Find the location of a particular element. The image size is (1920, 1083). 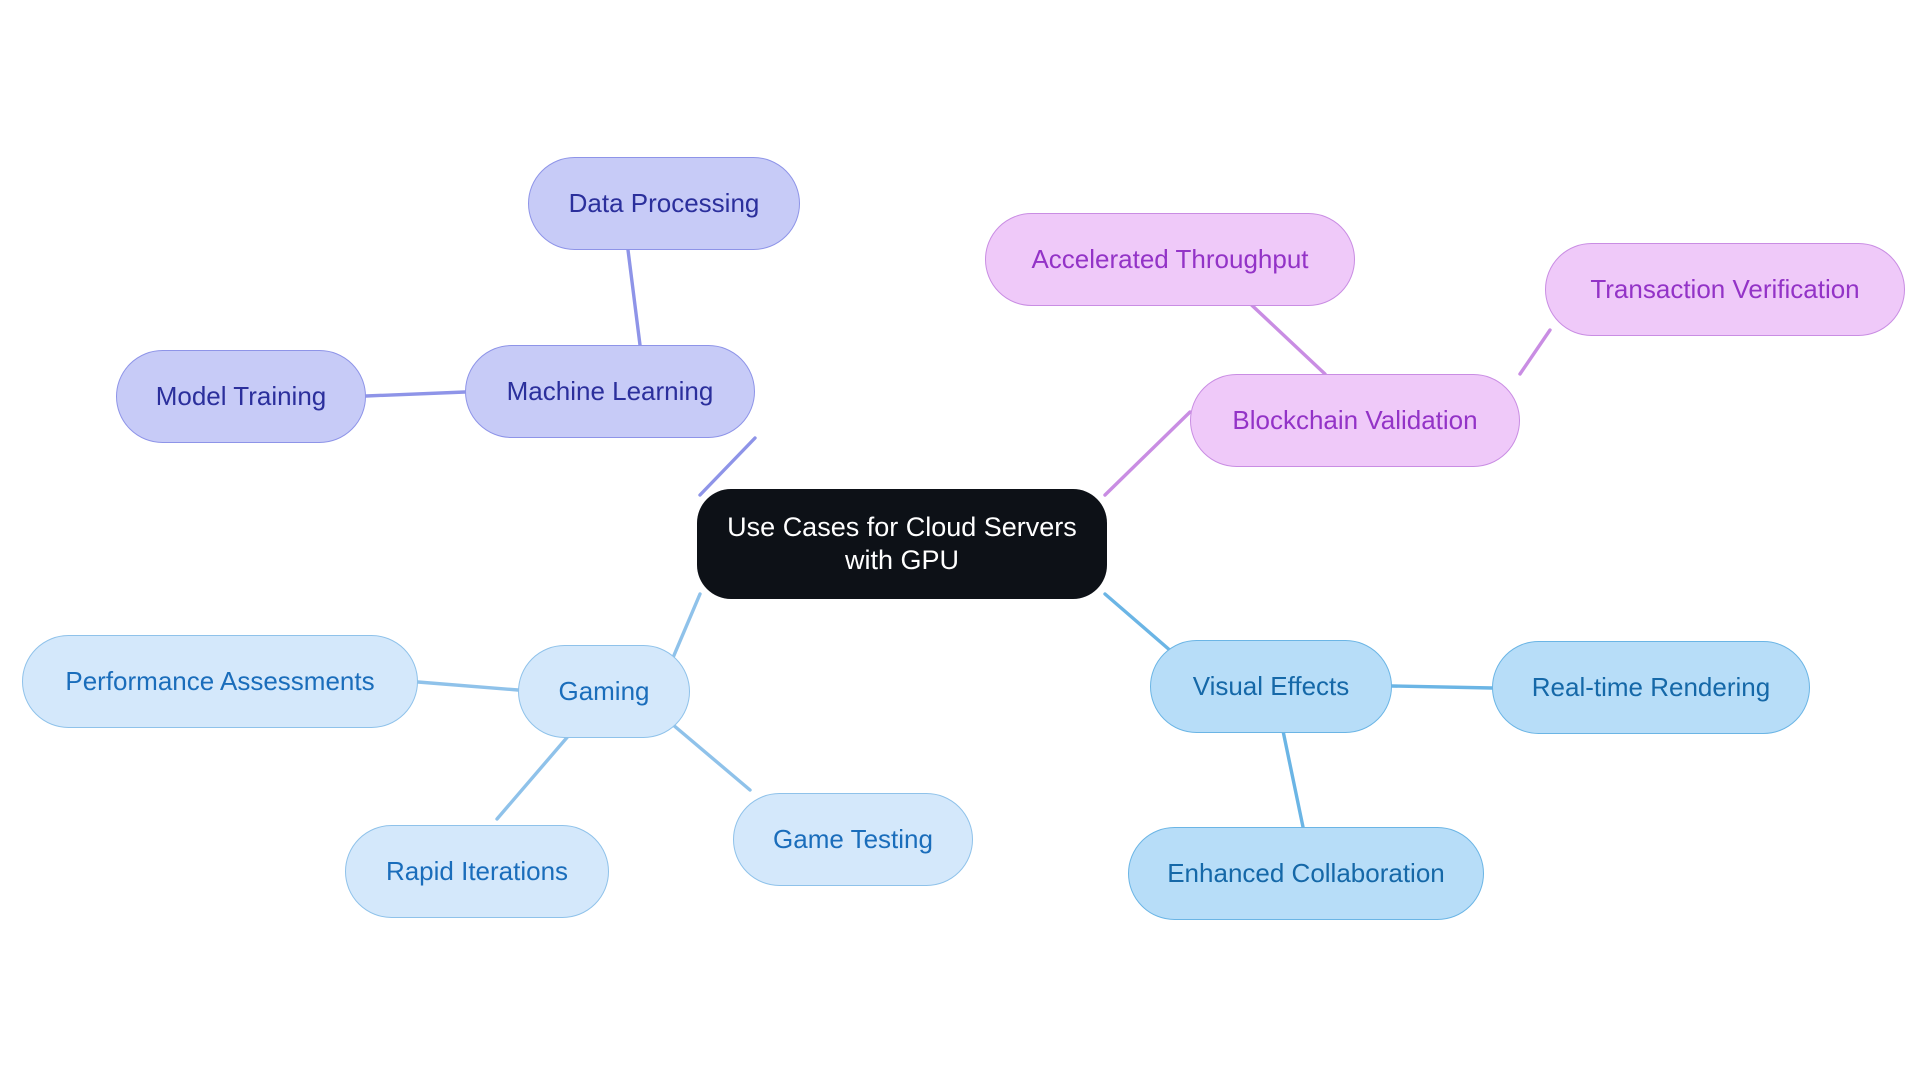

node-rapid-iterations: Rapid Iterations is located at coordinates (477, 871).